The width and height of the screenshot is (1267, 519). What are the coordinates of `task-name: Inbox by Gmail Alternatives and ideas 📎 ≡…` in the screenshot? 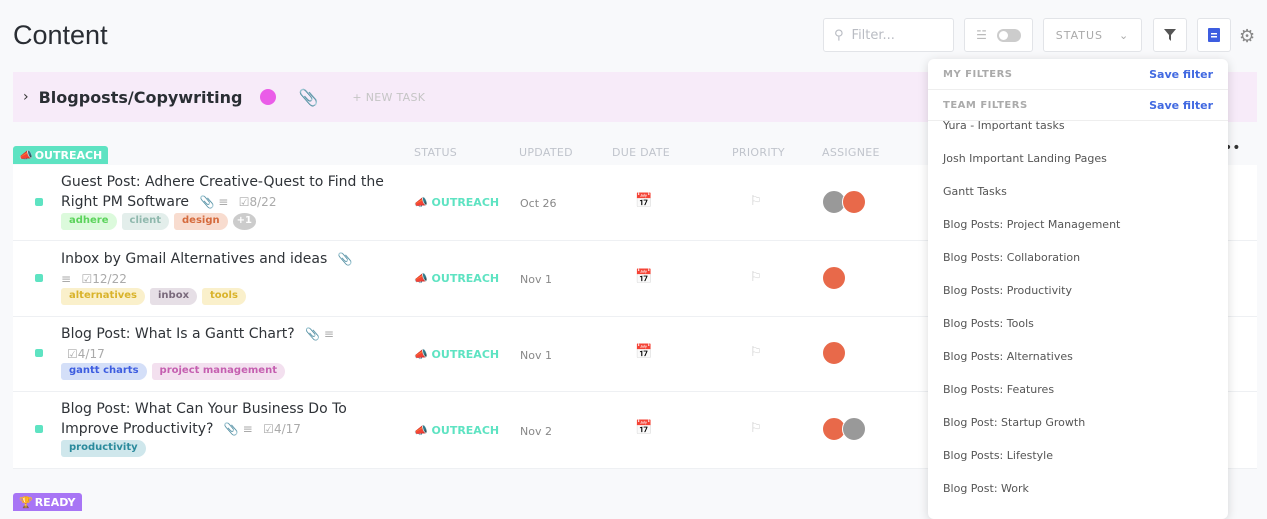 It's located at (226, 269).